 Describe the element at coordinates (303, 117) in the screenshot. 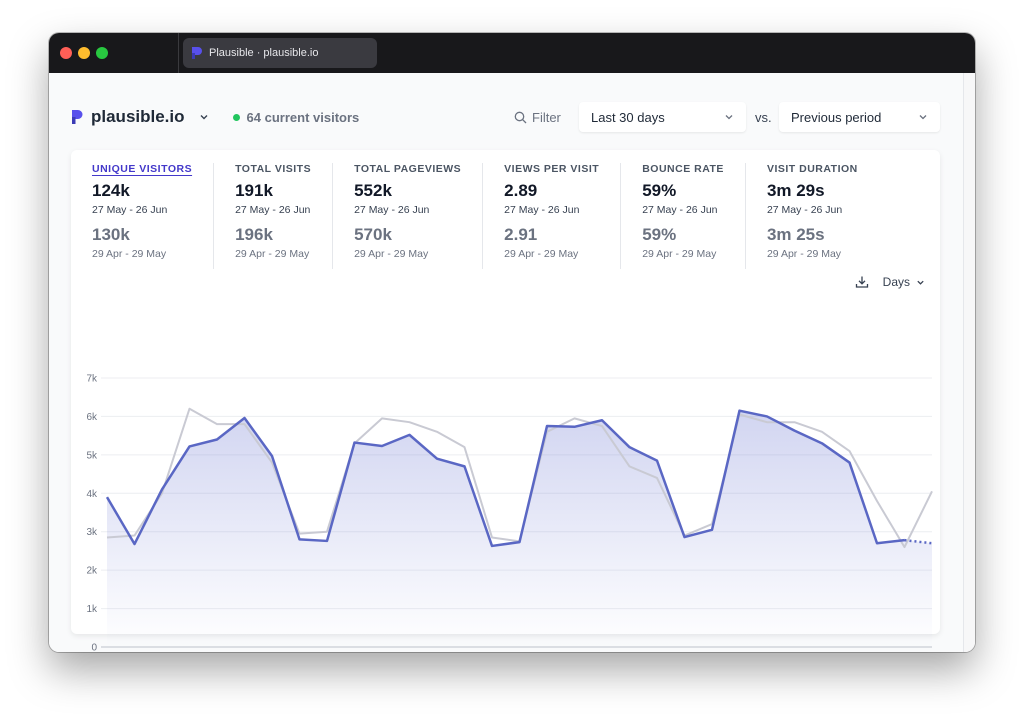

I see `current-visitors-count: 64 current visitors` at that location.